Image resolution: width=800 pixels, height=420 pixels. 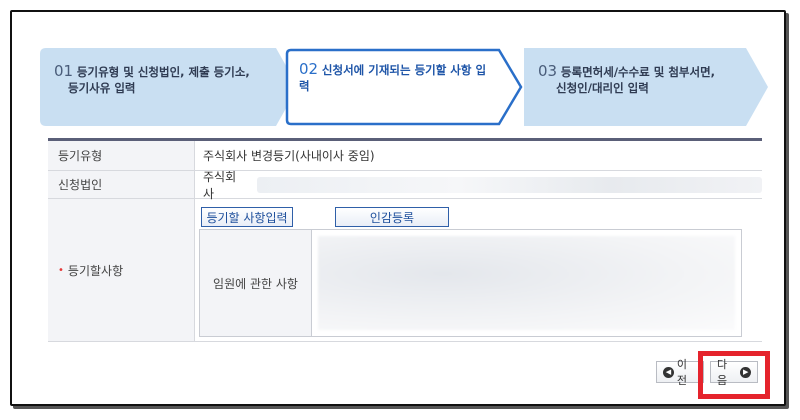 I want to click on step-1: 01 등기유형 및 신청법인, 제출 등기소, 등기사유 입력, so click(x=169, y=87).